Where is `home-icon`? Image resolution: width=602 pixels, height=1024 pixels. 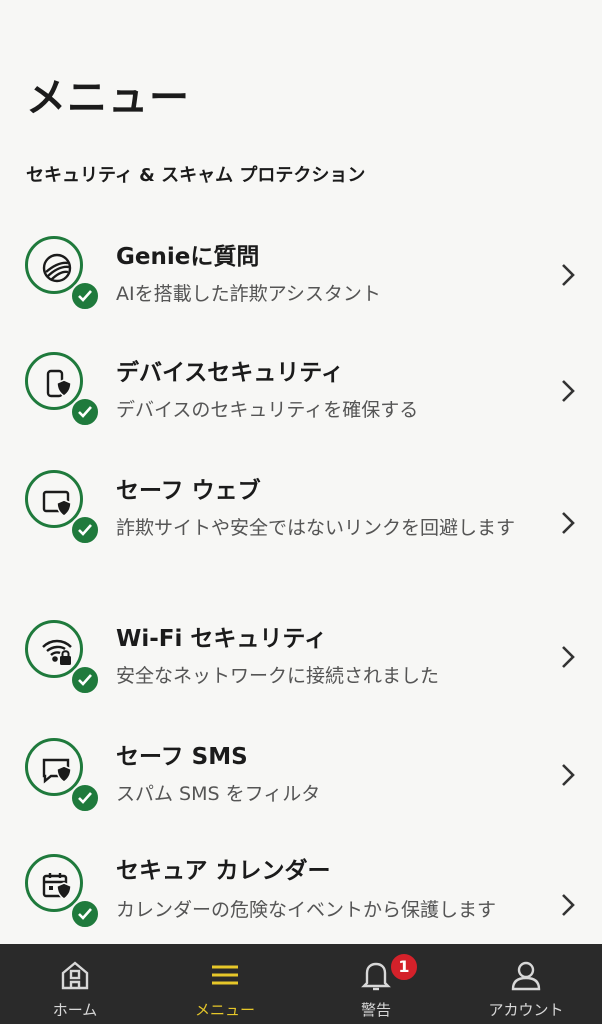
home-icon is located at coordinates (75, 975).